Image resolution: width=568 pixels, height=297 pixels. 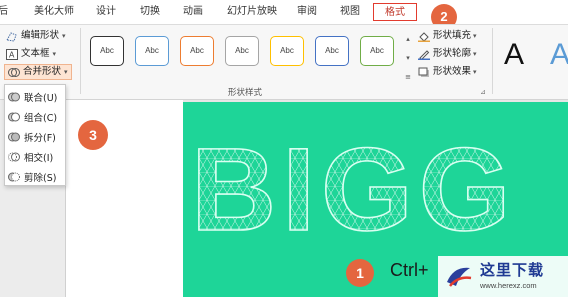 What do you see at coordinates (14, 97) in the screenshot?
I see `union-icon` at bounding box center [14, 97].